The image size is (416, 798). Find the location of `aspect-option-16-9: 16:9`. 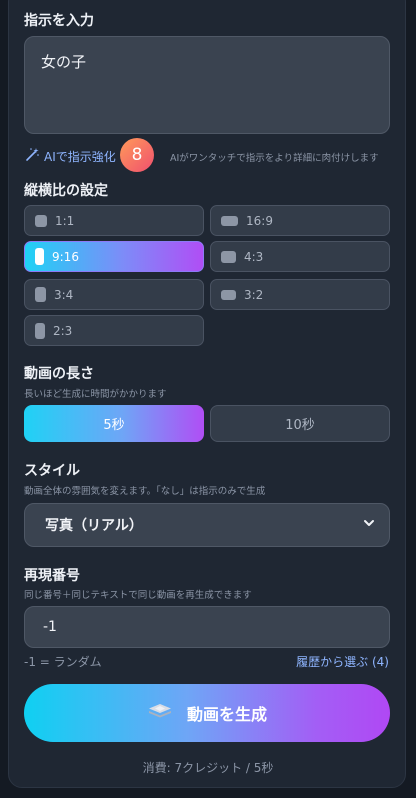

aspect-option-16-9: 16:9 is located at coordinates (300, 220).